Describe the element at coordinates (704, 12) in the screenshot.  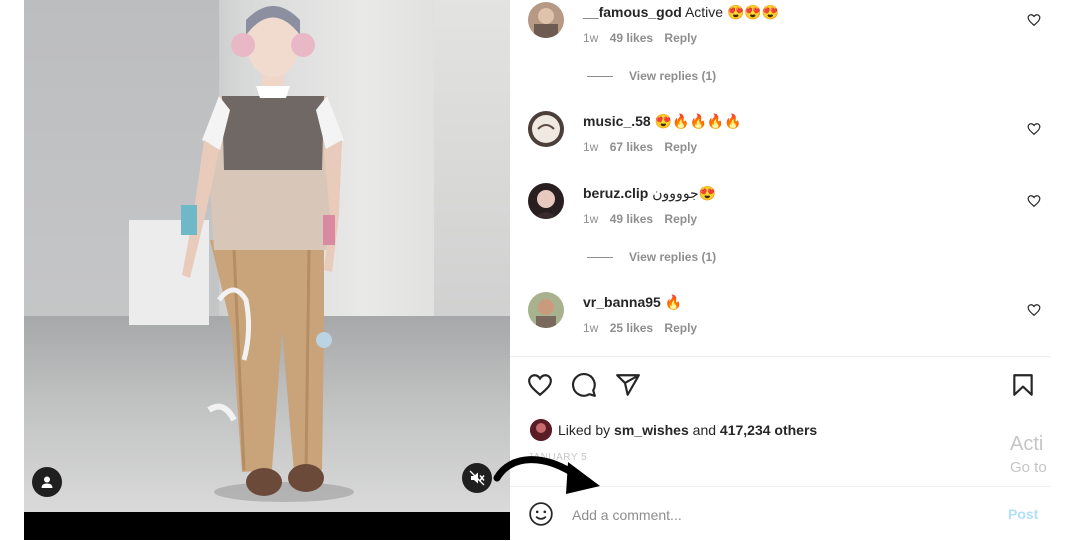
I see `comment-body: Active` at that location.